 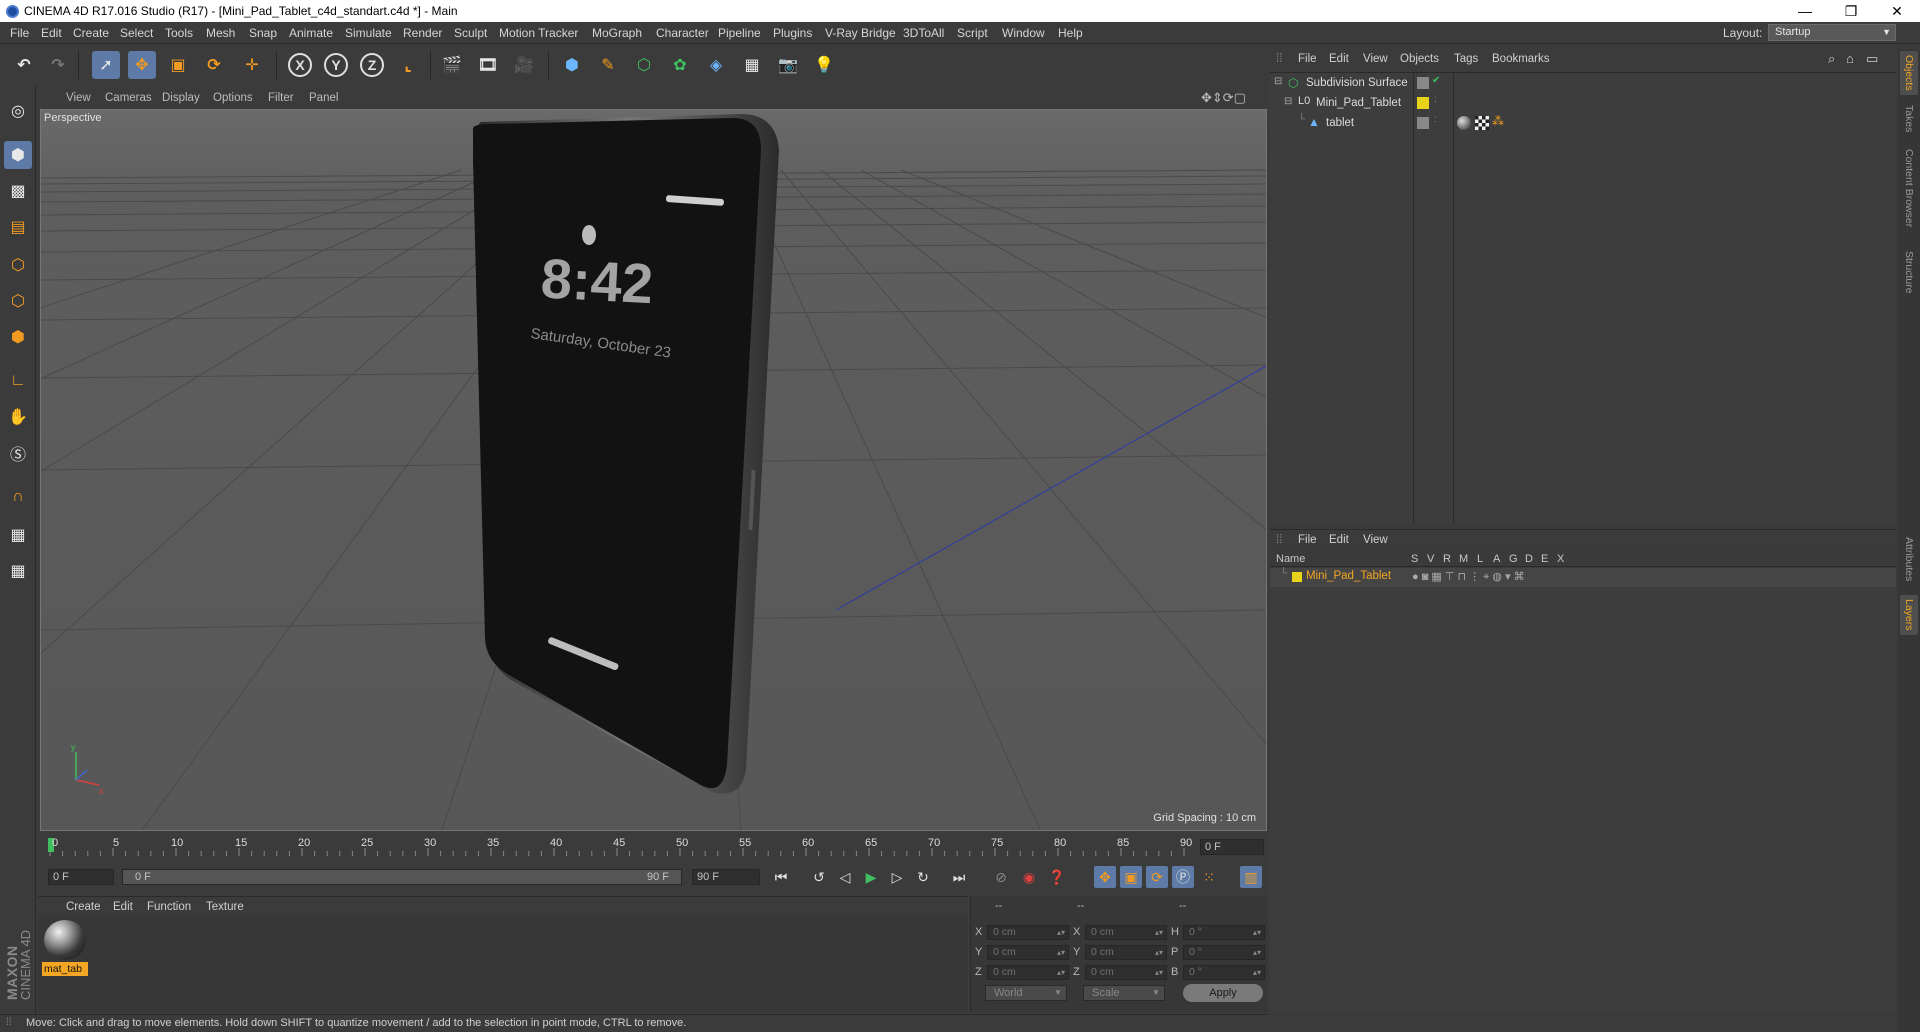 What do you see at coordinates (1026, 993) in the screenshot?
I see `coordinate-mode-dropdown: World ▼` at bounding box center [1026, 993].